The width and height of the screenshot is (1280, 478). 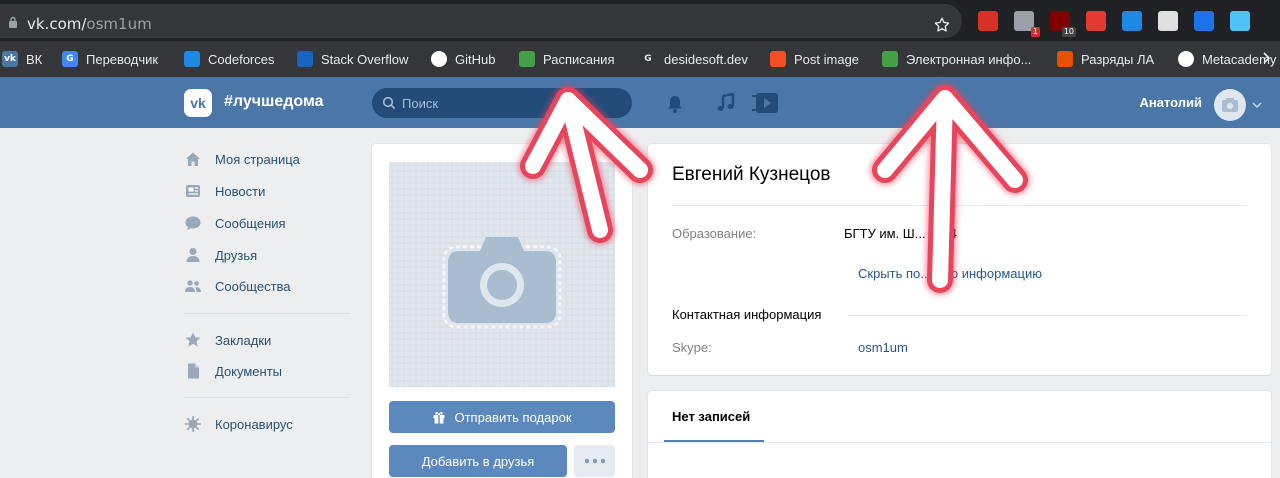 I want to click on s-icon, so click(x=1132, y=21).